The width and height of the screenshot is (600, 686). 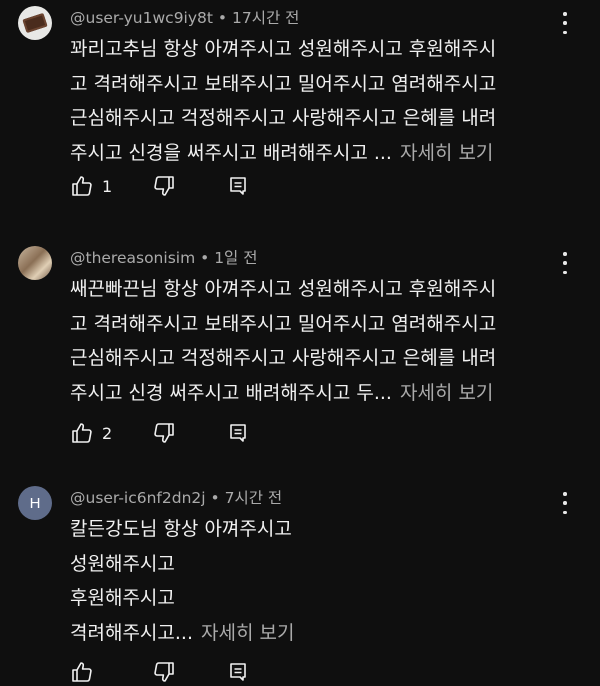 I want to click on comment-line: 성원해주시고, so click(x=122, y=563).